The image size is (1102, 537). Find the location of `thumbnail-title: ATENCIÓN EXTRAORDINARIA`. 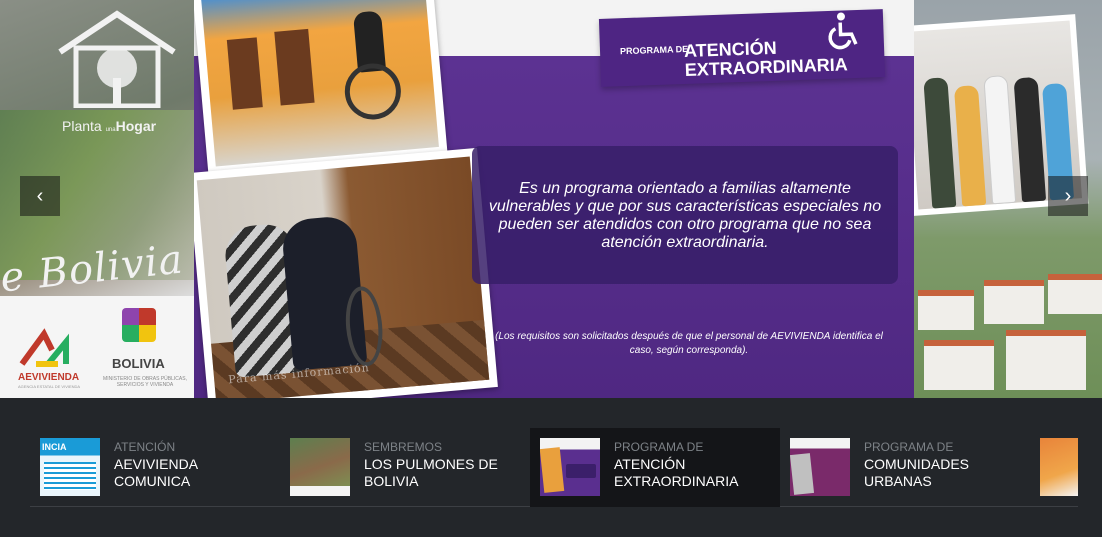

thumbnail-title: ATENCIÓN EXTRAORDINARIA is located at coordinates (676, 472).